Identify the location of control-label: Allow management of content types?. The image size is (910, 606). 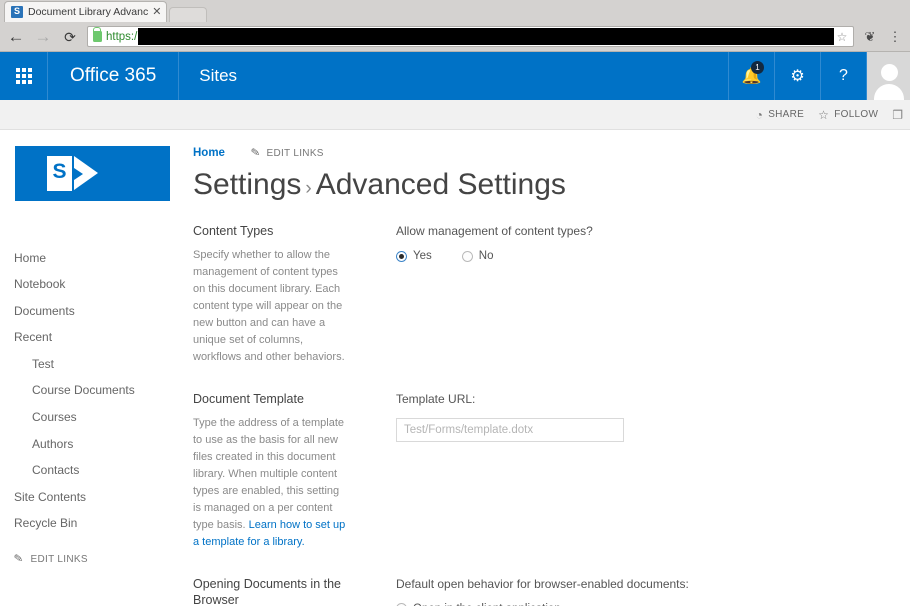
(494, 231).